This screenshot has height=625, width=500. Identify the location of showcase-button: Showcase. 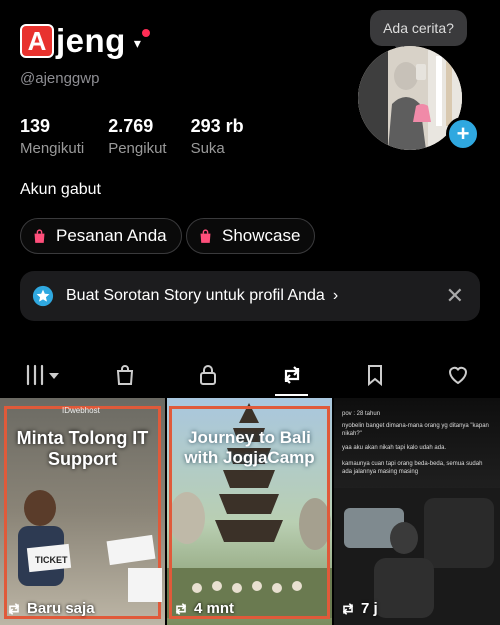
(251, 236).